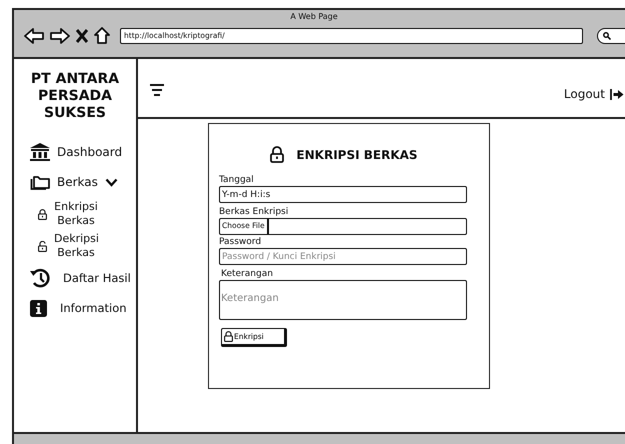  I want to click on form-title: ENKRIPSI BERKAS, so click(357, 155).